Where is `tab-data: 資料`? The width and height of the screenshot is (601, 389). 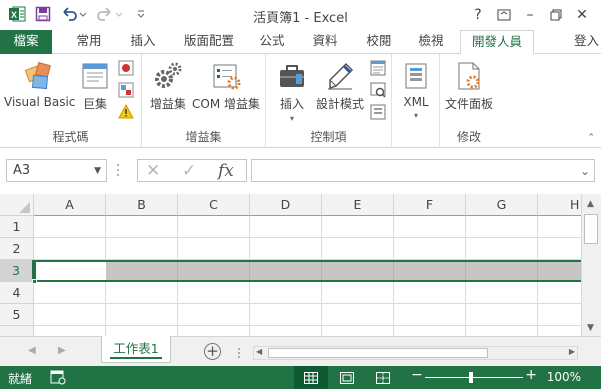
tab-data: 資料 is located at coordinates (325, 42).